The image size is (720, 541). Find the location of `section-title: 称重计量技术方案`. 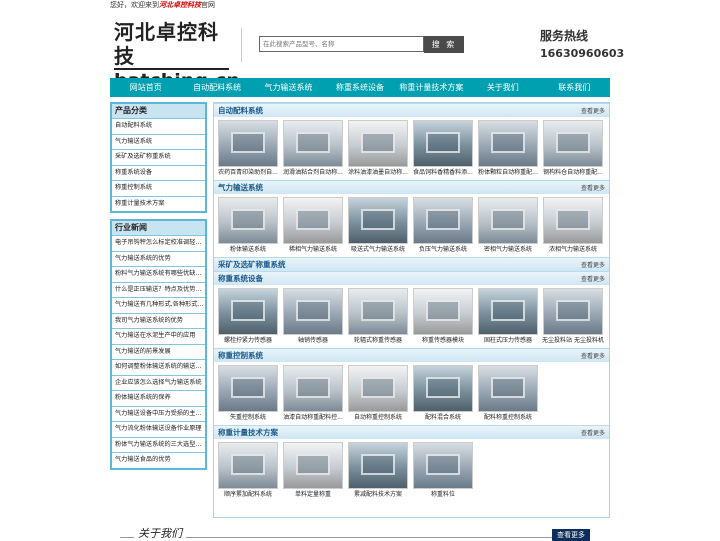

section-title: 称重计量技术方案 is located at coordinates (248, 432).